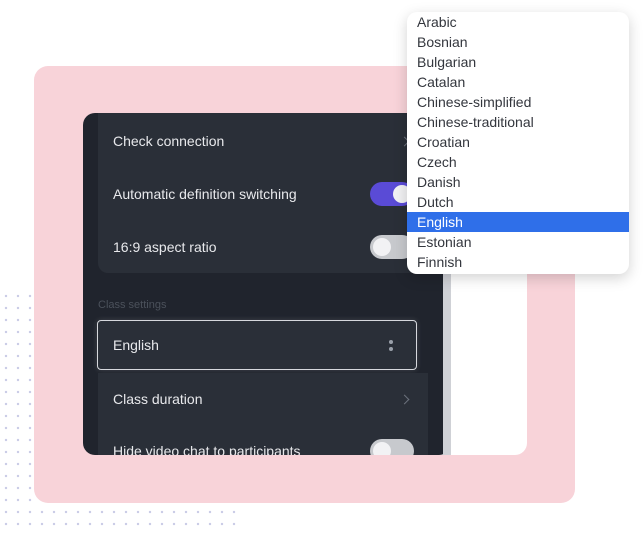 This screenshot has height=533, width=644. I want to click on option-arabic: Arabic, so click(518, 22).